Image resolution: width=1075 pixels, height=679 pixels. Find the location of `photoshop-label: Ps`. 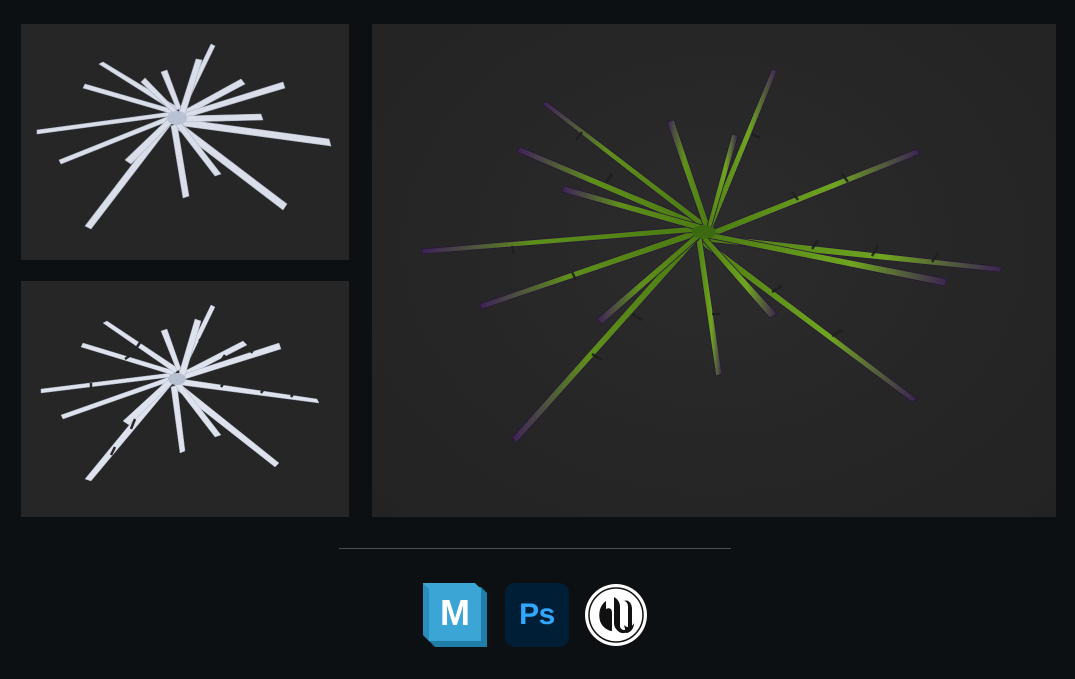

photoshop-label: Ps is located at coordinates (537, 615).